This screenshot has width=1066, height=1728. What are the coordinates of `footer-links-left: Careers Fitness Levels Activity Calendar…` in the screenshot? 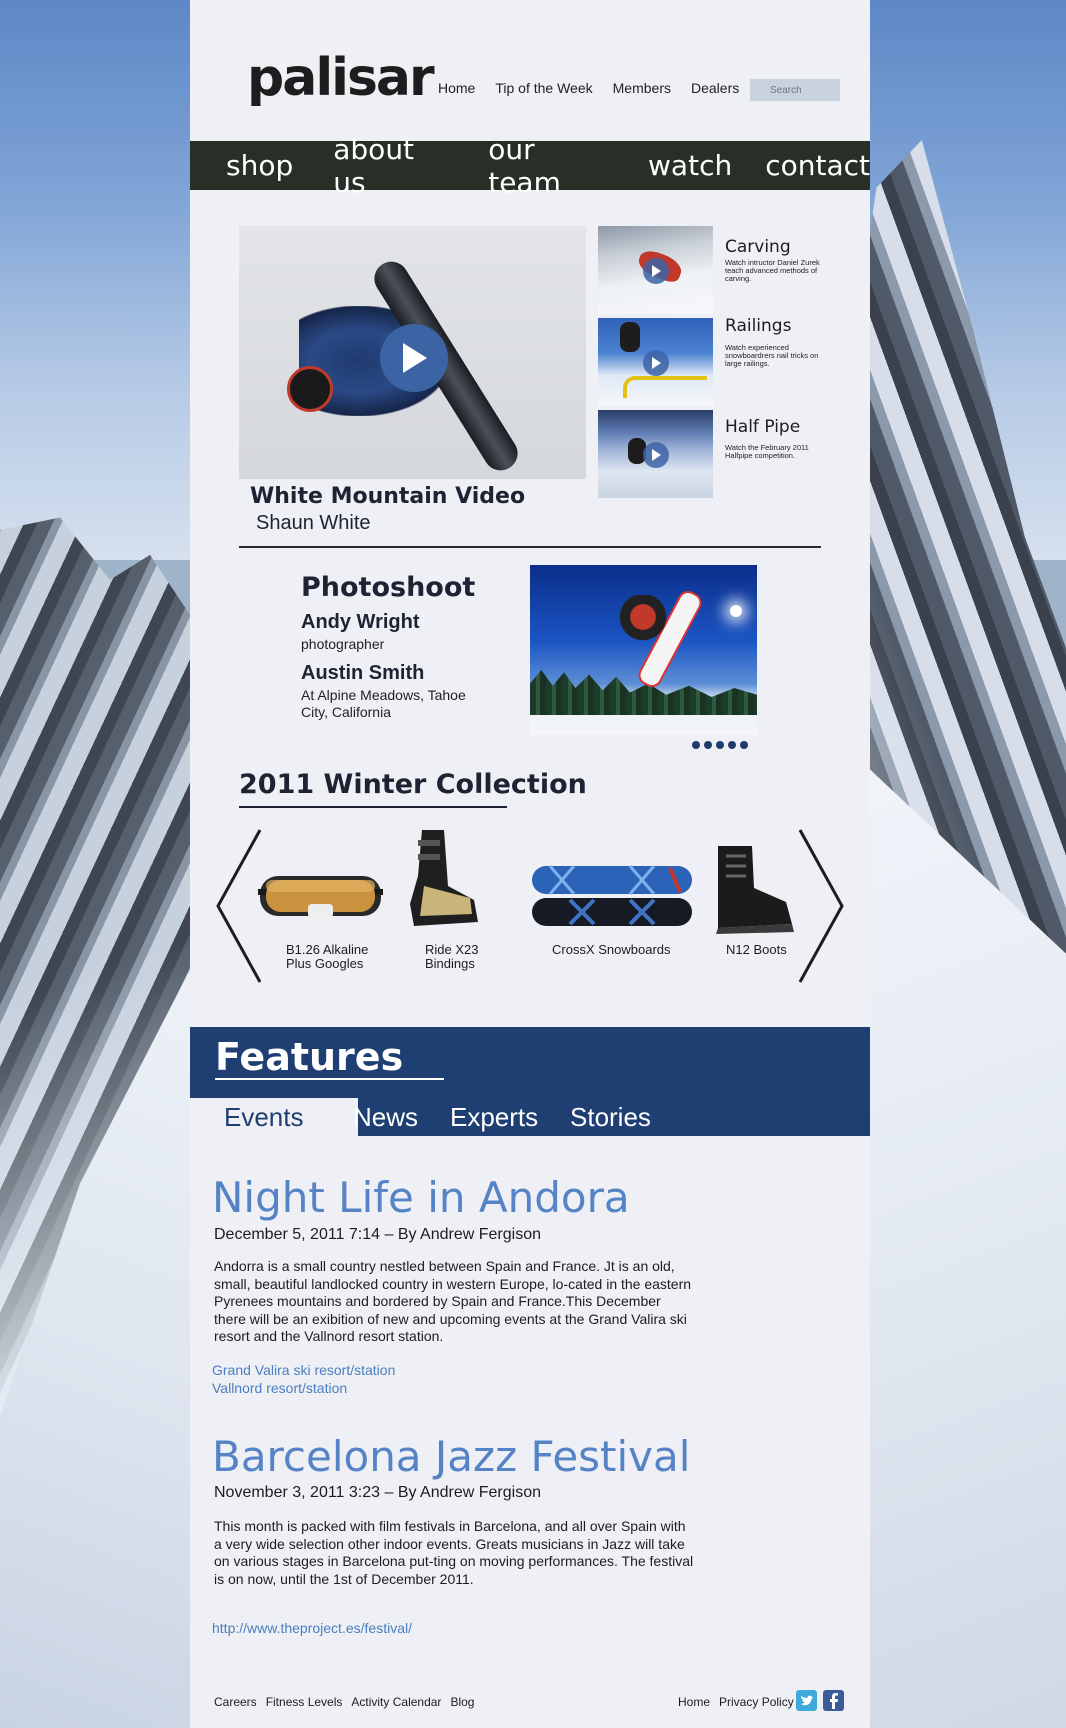 It's located at (344, 1702).